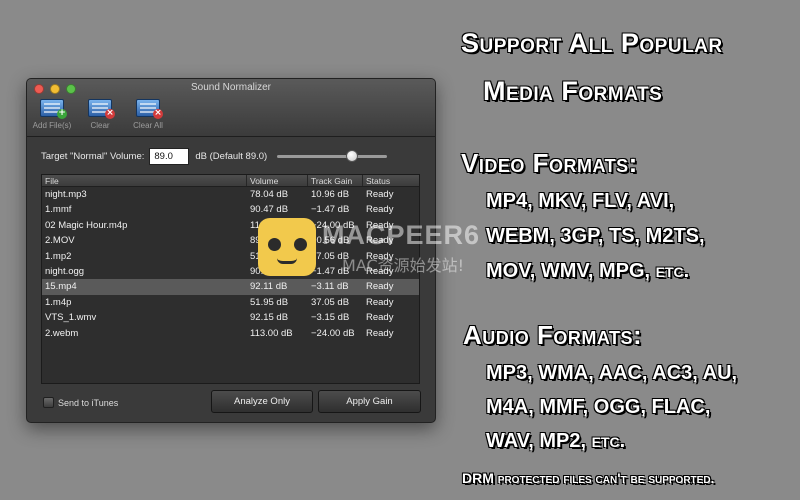 The image size is (800, 500). I want to click on clear-all-label: Clear All, so click(148, 125).